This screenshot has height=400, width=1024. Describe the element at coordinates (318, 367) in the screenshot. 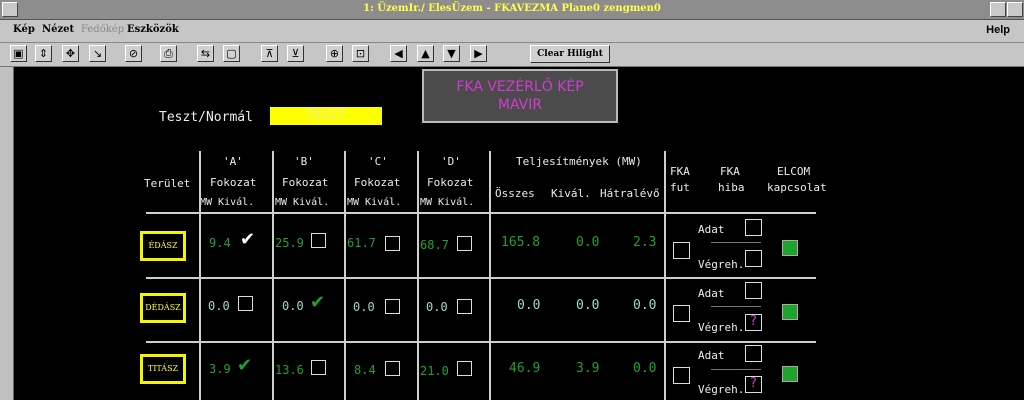

I see `row3-b-checkbox` at that location.